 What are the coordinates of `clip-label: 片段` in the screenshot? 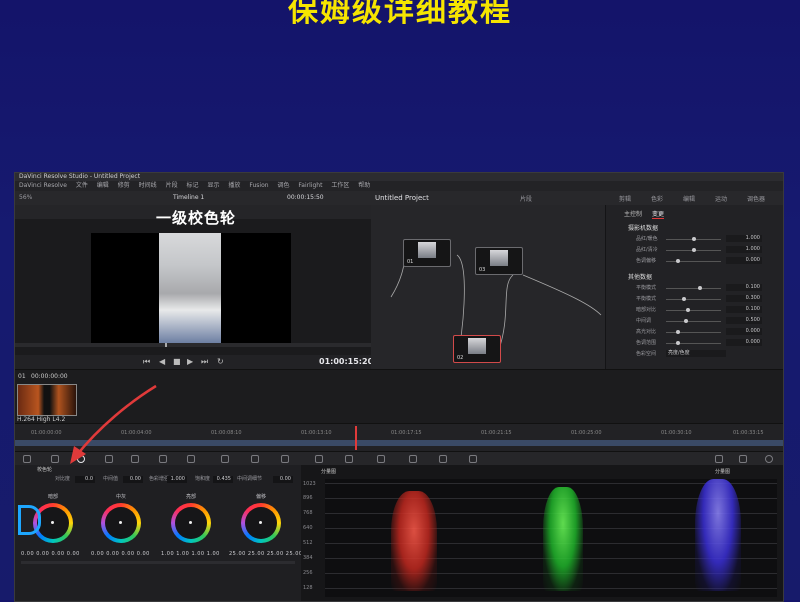 It's located at (526, 198).